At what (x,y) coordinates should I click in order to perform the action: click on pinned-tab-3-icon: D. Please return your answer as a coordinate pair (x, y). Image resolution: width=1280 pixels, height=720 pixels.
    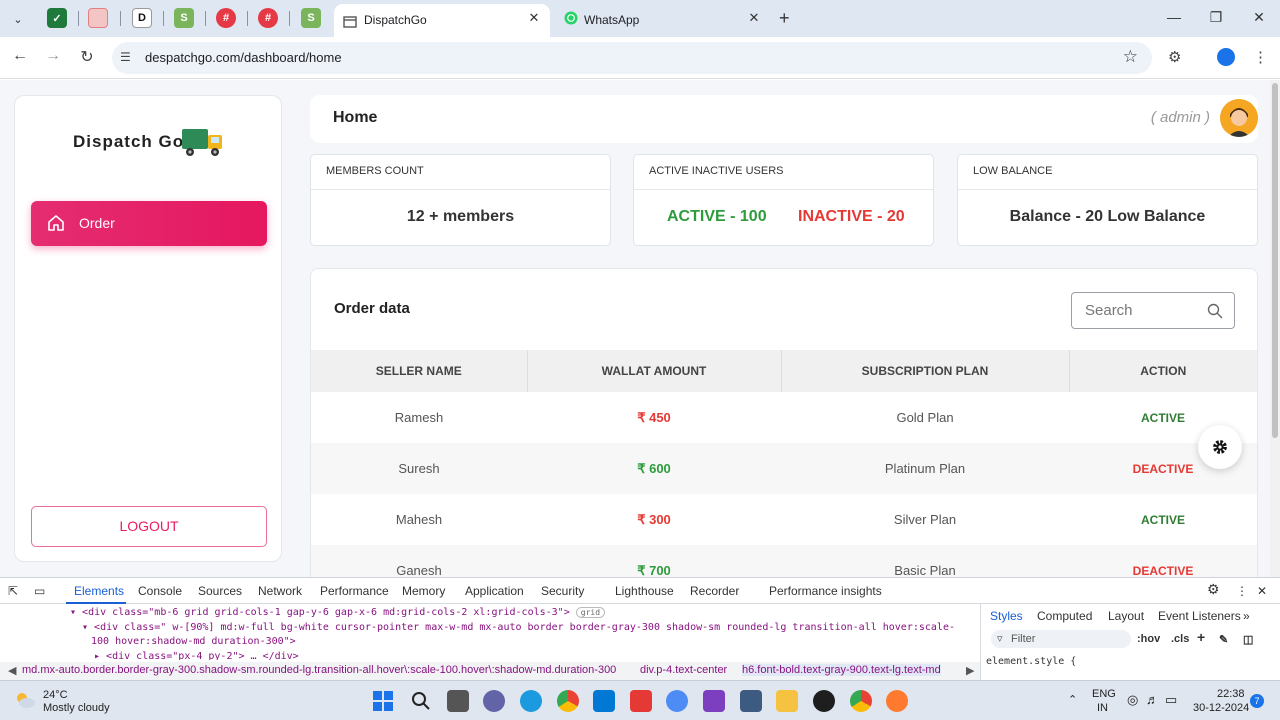
    Looking at the image, I should click on (142, 18).